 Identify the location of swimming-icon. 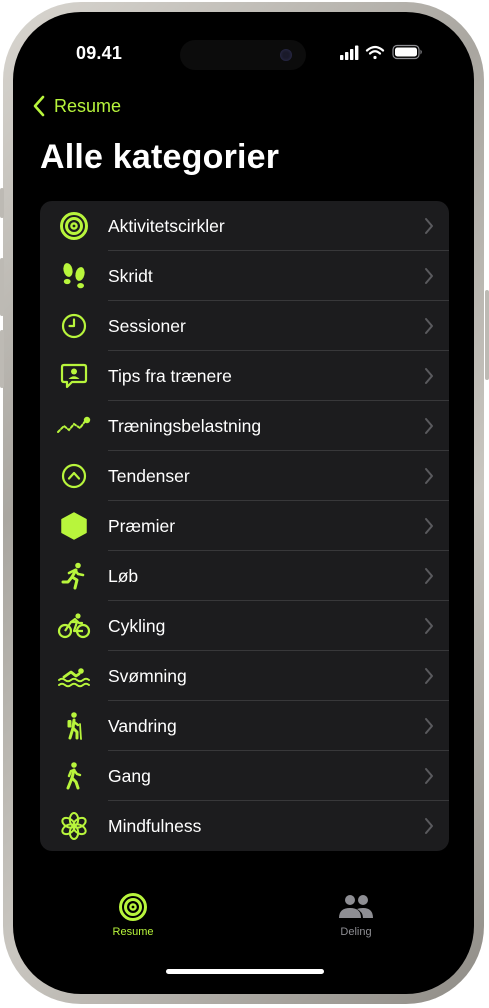
(74, 678).